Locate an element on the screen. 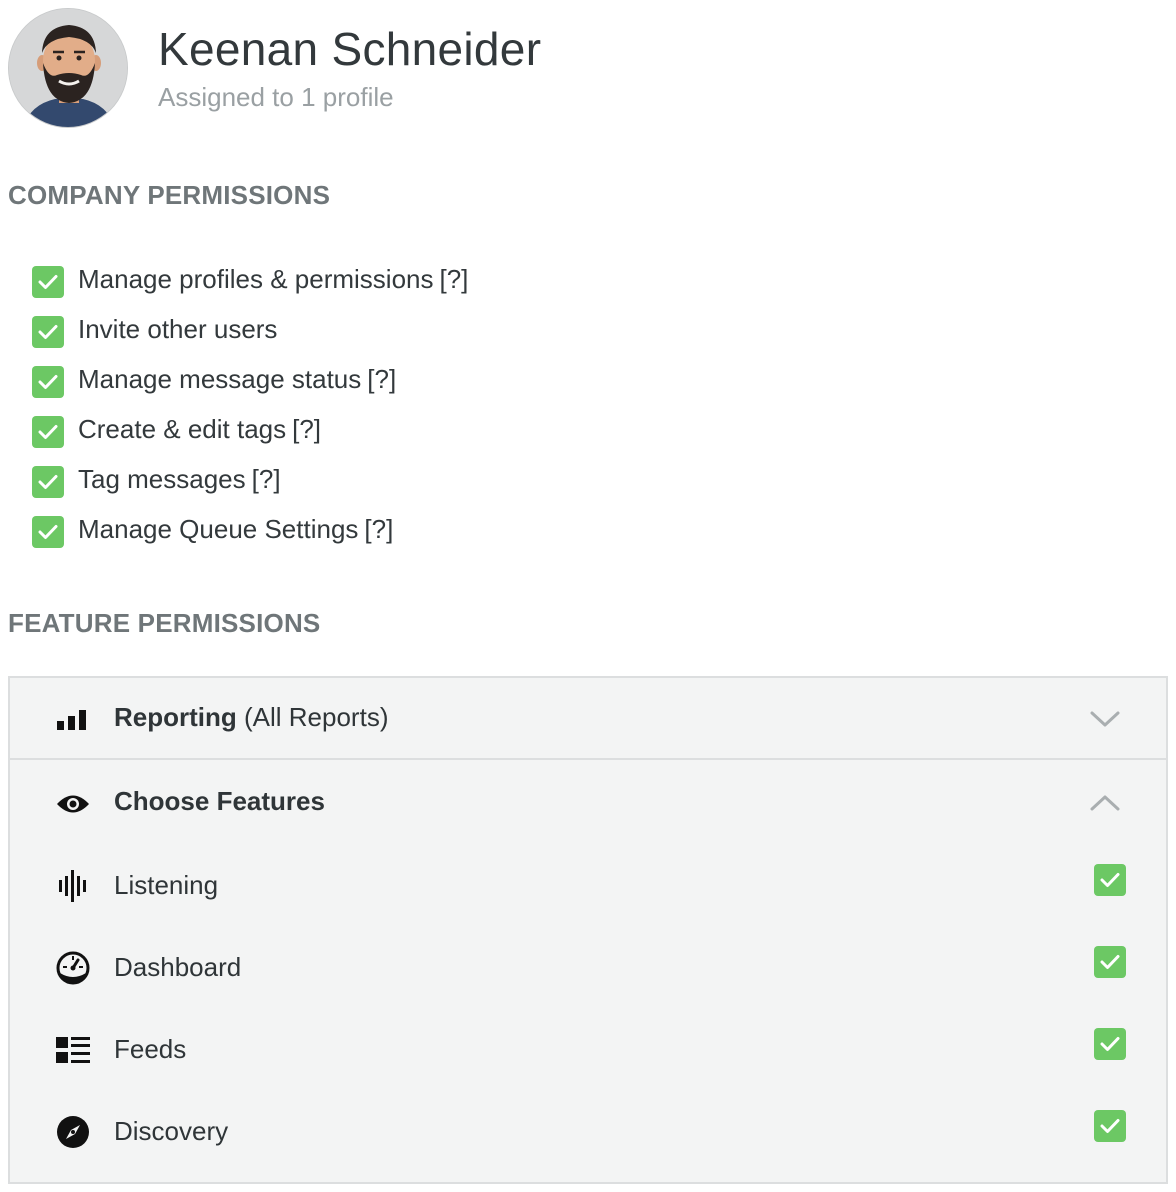 Image resolution: width=1176 pixels, height=1192 pixels. permission-item: Manage profiles & permissions [?] is located at coordinates (250, 287).